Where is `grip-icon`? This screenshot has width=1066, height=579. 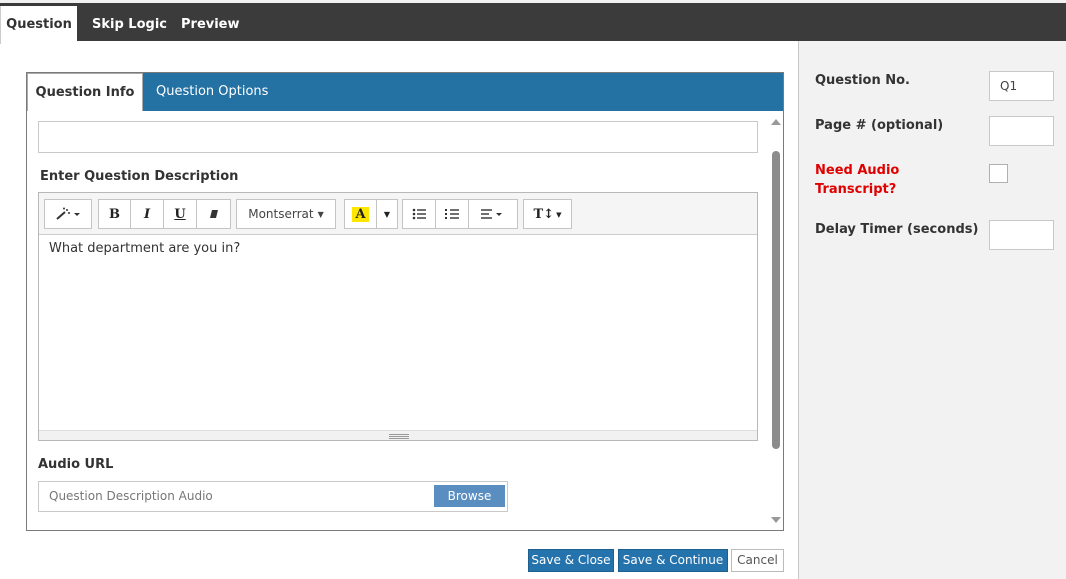 grip-icon is located at coordinates (399, 434).